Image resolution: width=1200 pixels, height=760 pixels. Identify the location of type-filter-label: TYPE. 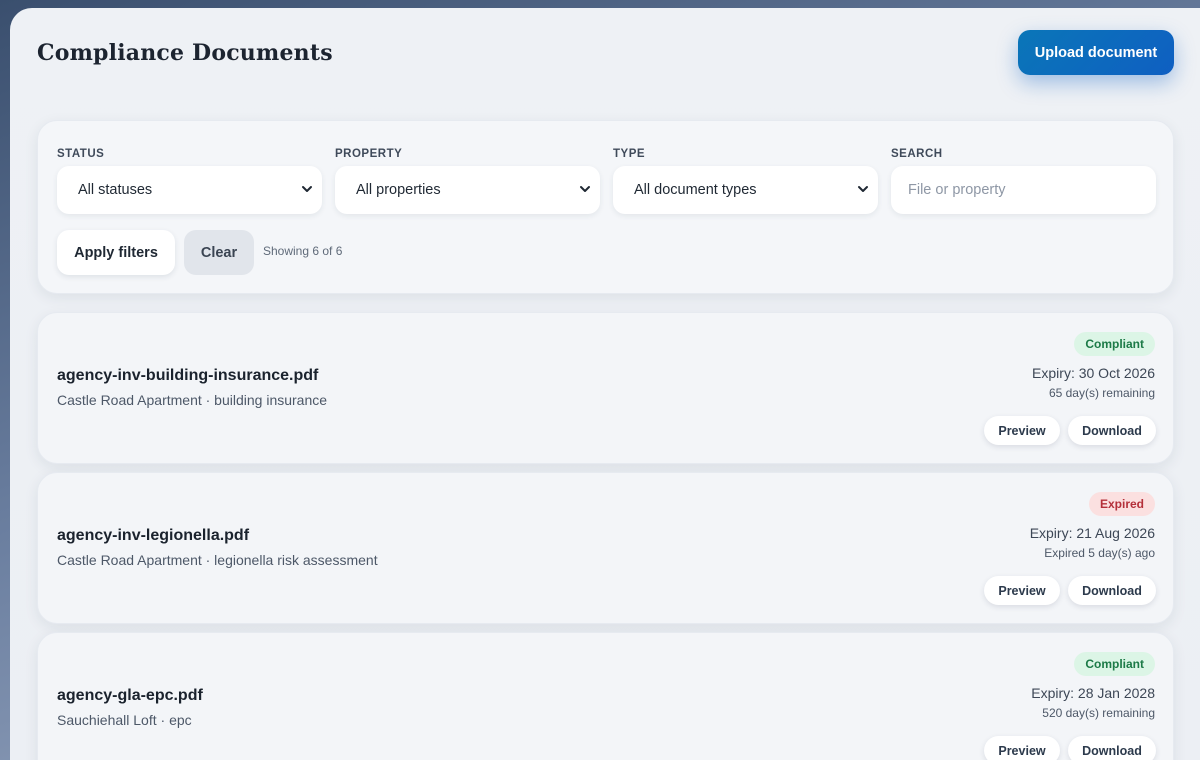
(629, 154).